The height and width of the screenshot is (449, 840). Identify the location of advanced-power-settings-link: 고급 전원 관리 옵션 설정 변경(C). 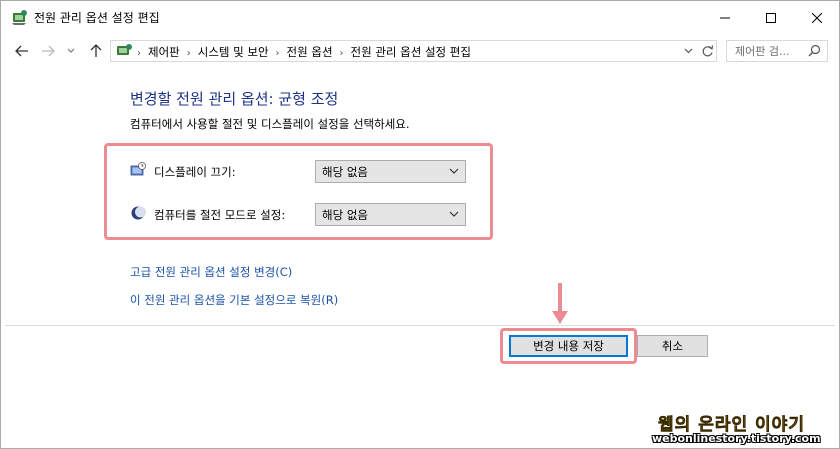
(211, 272).